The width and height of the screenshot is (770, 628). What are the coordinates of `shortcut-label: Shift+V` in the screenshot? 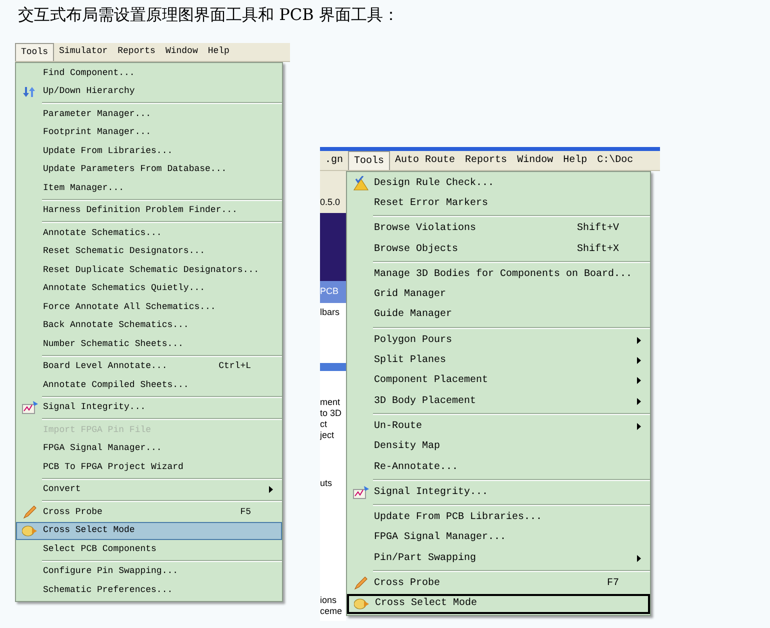 It's located at (597, 229).